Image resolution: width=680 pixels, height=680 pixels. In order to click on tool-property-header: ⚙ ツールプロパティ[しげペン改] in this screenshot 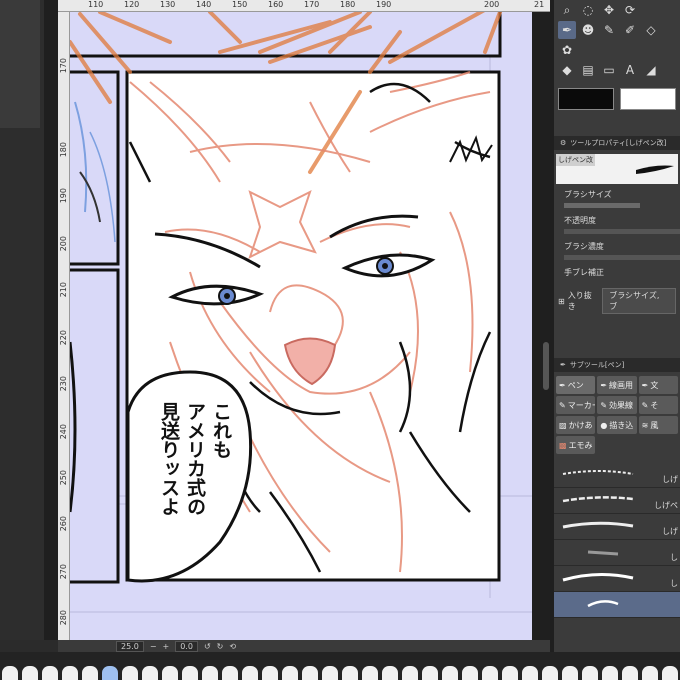, I will do `click(617, 143)`.